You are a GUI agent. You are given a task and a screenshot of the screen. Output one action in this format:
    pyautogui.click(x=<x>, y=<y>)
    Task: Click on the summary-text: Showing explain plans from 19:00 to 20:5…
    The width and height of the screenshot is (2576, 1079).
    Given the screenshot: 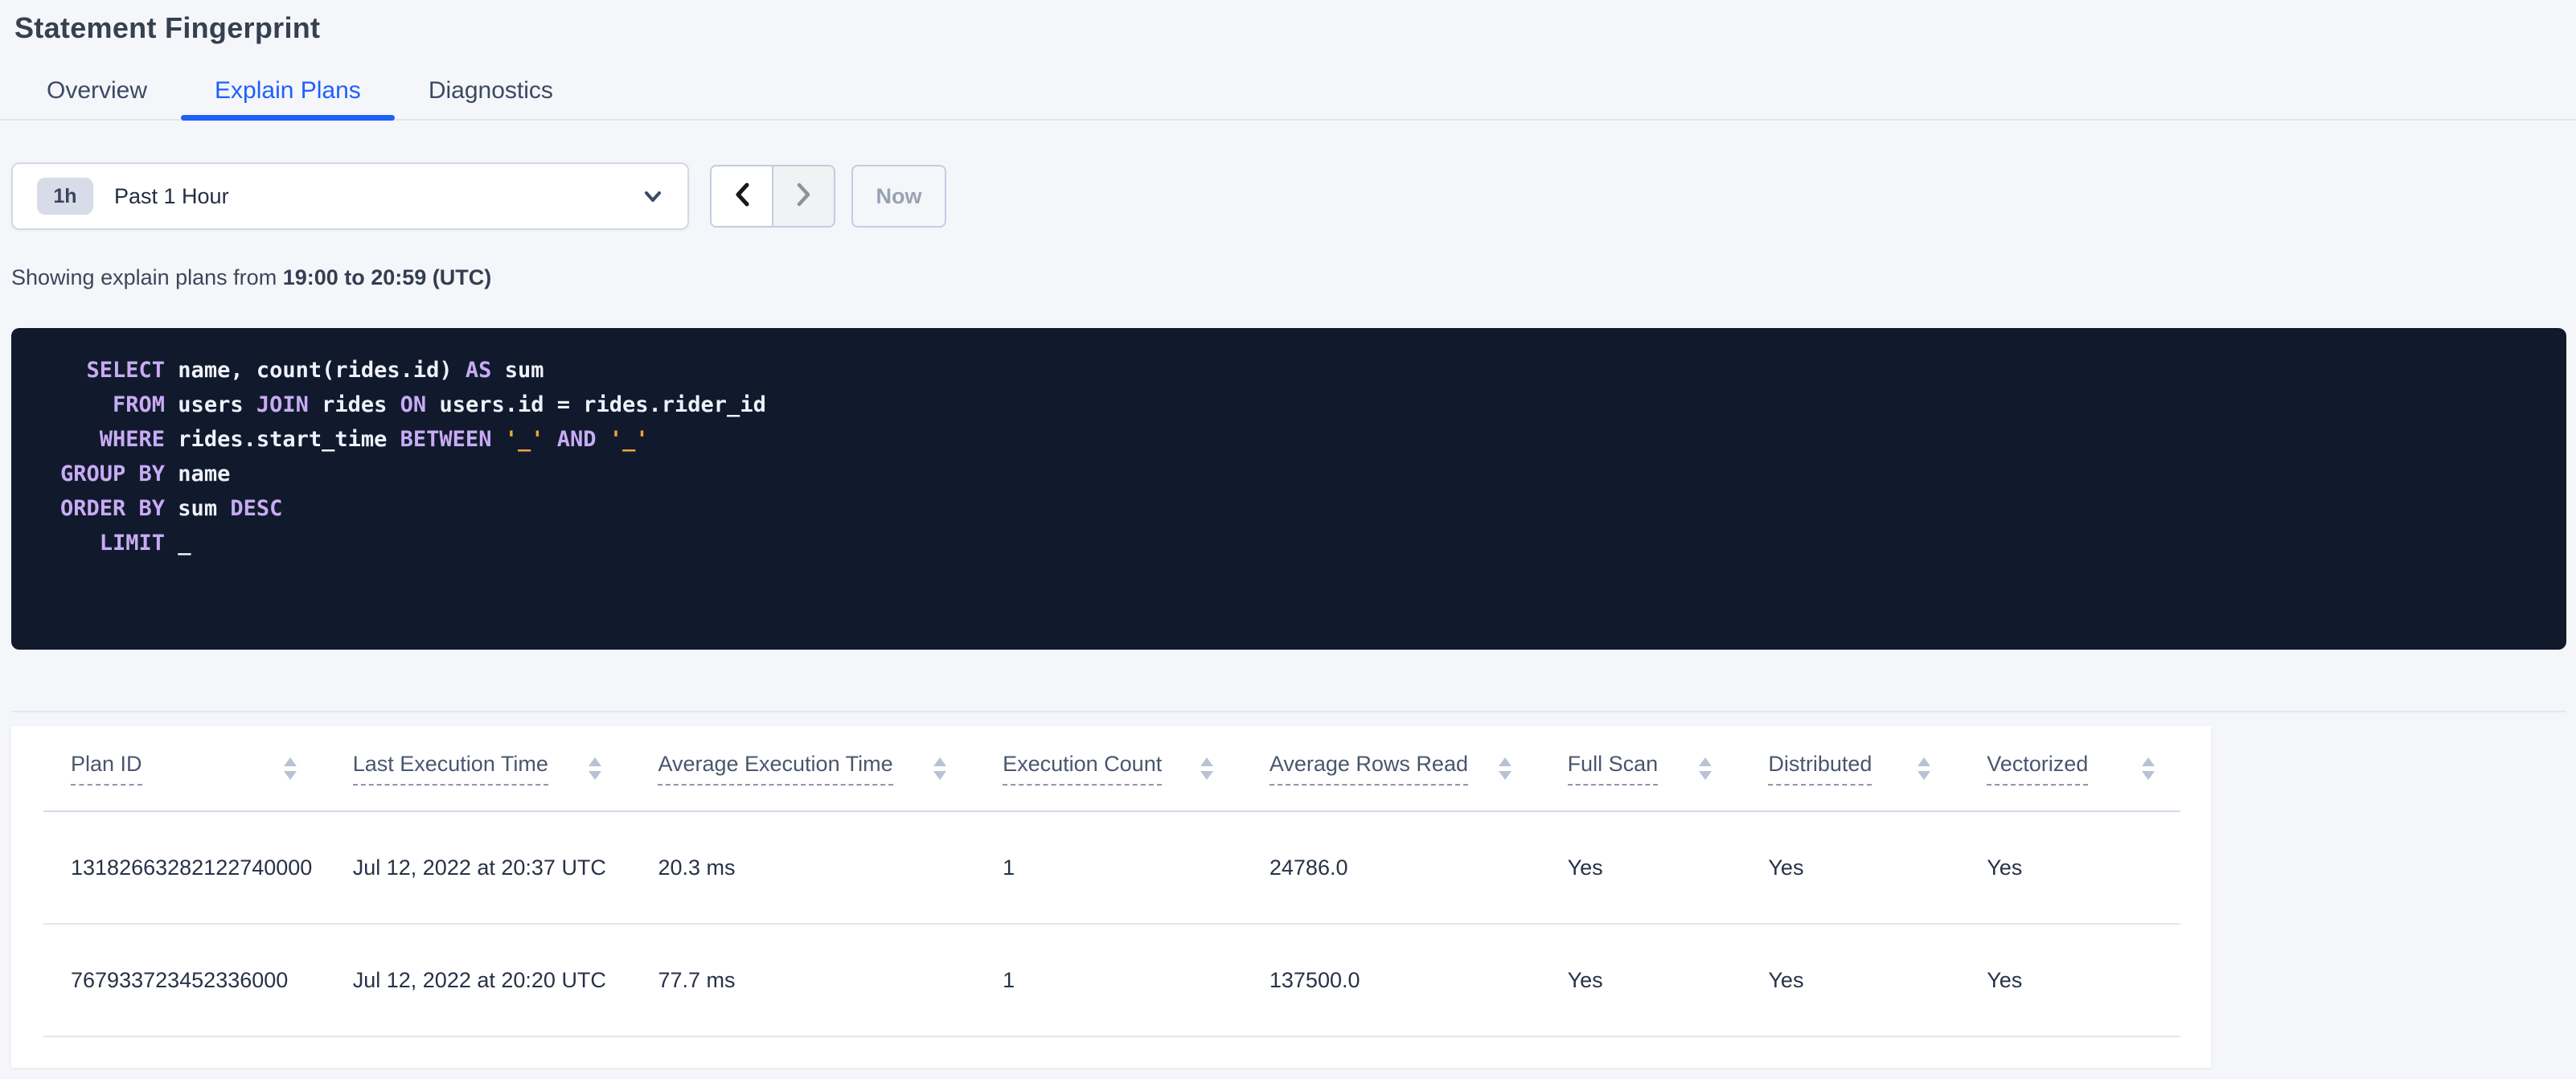 What is the action you would take?
    pyautogui.click(x=1293, y=277)
    